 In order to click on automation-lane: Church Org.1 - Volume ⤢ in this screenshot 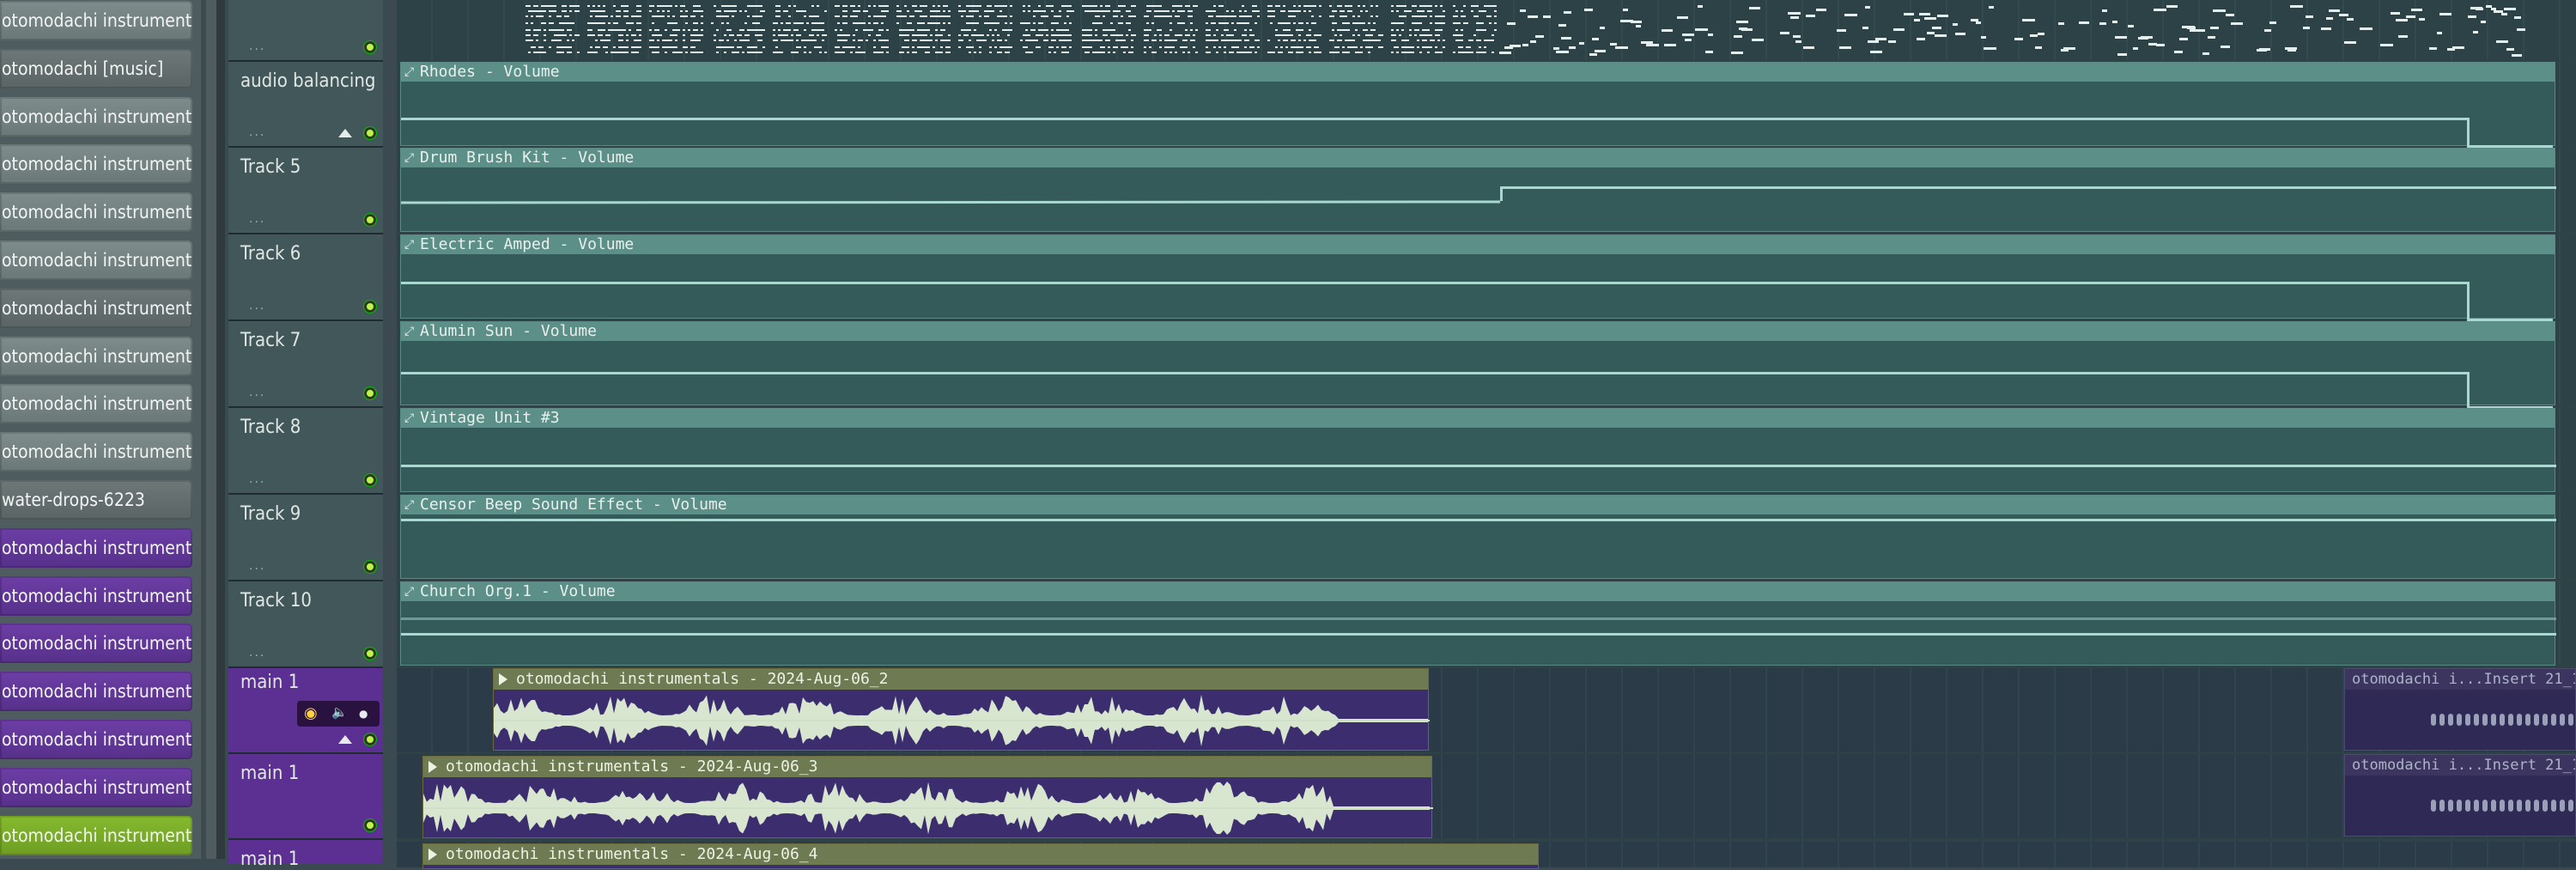, I will do `click(1486, 623)`.